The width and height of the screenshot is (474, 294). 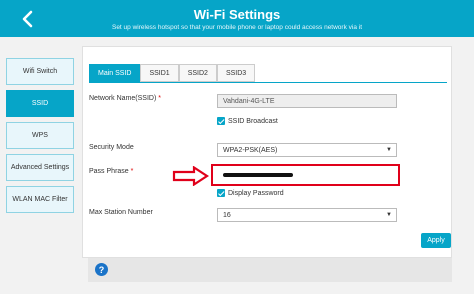 What do you see at coordinates (307, 215) in the screenshot?
I see `max-station-select: 16 ▼` at bounding box center [307, 215].